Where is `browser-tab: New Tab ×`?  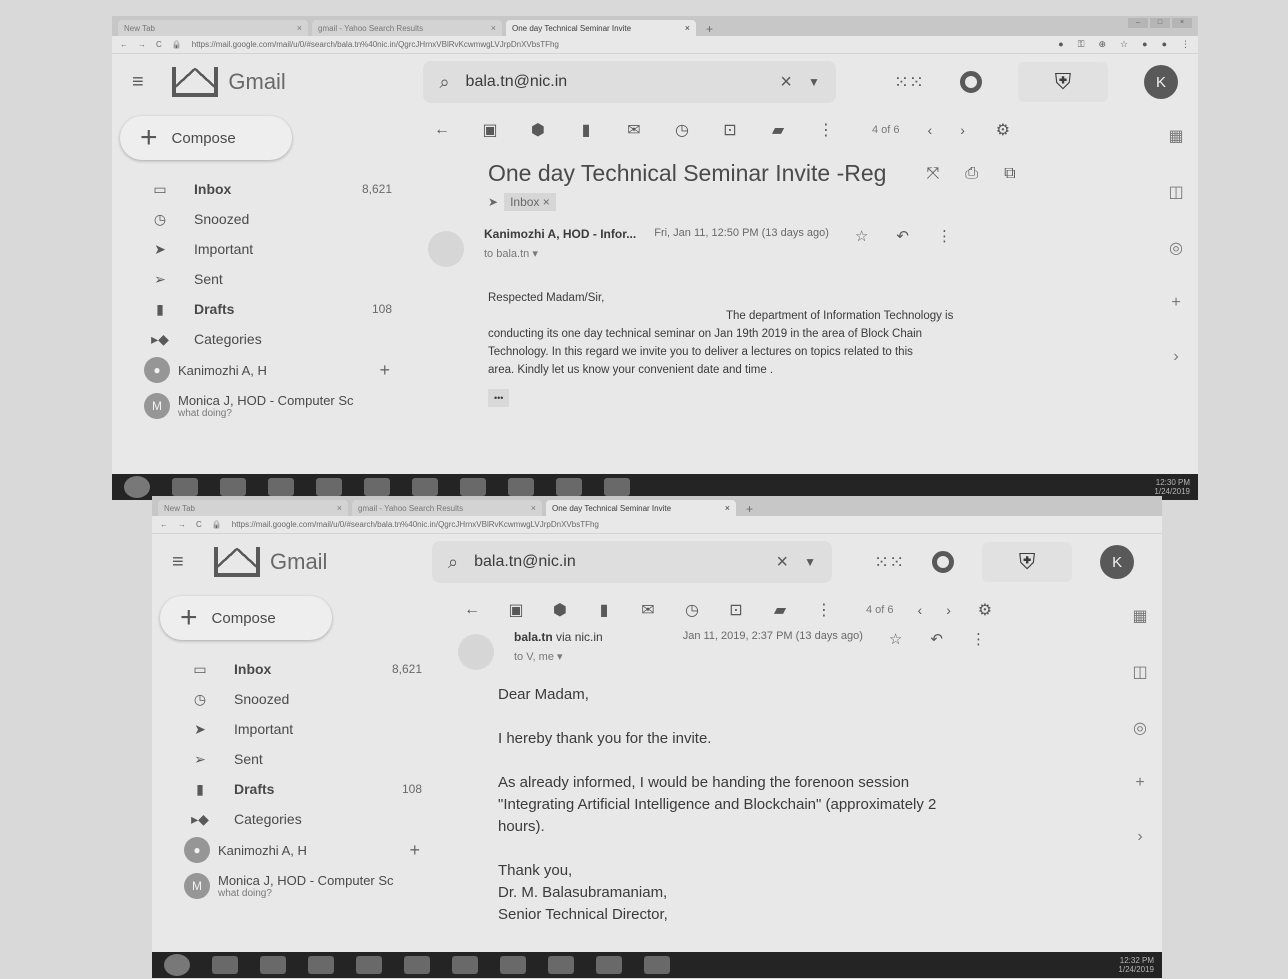 browser-tab: New Tab × is located at coordinates (213, 28).